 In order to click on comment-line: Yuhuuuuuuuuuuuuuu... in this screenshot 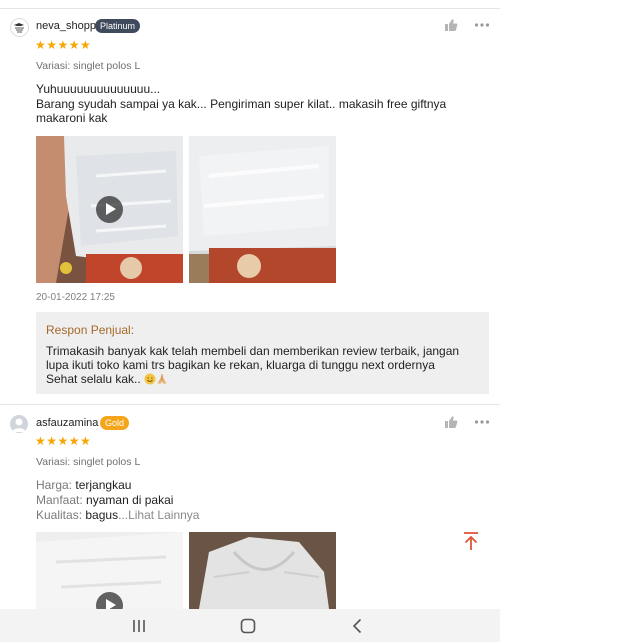, I will do `click(98, 89)`.